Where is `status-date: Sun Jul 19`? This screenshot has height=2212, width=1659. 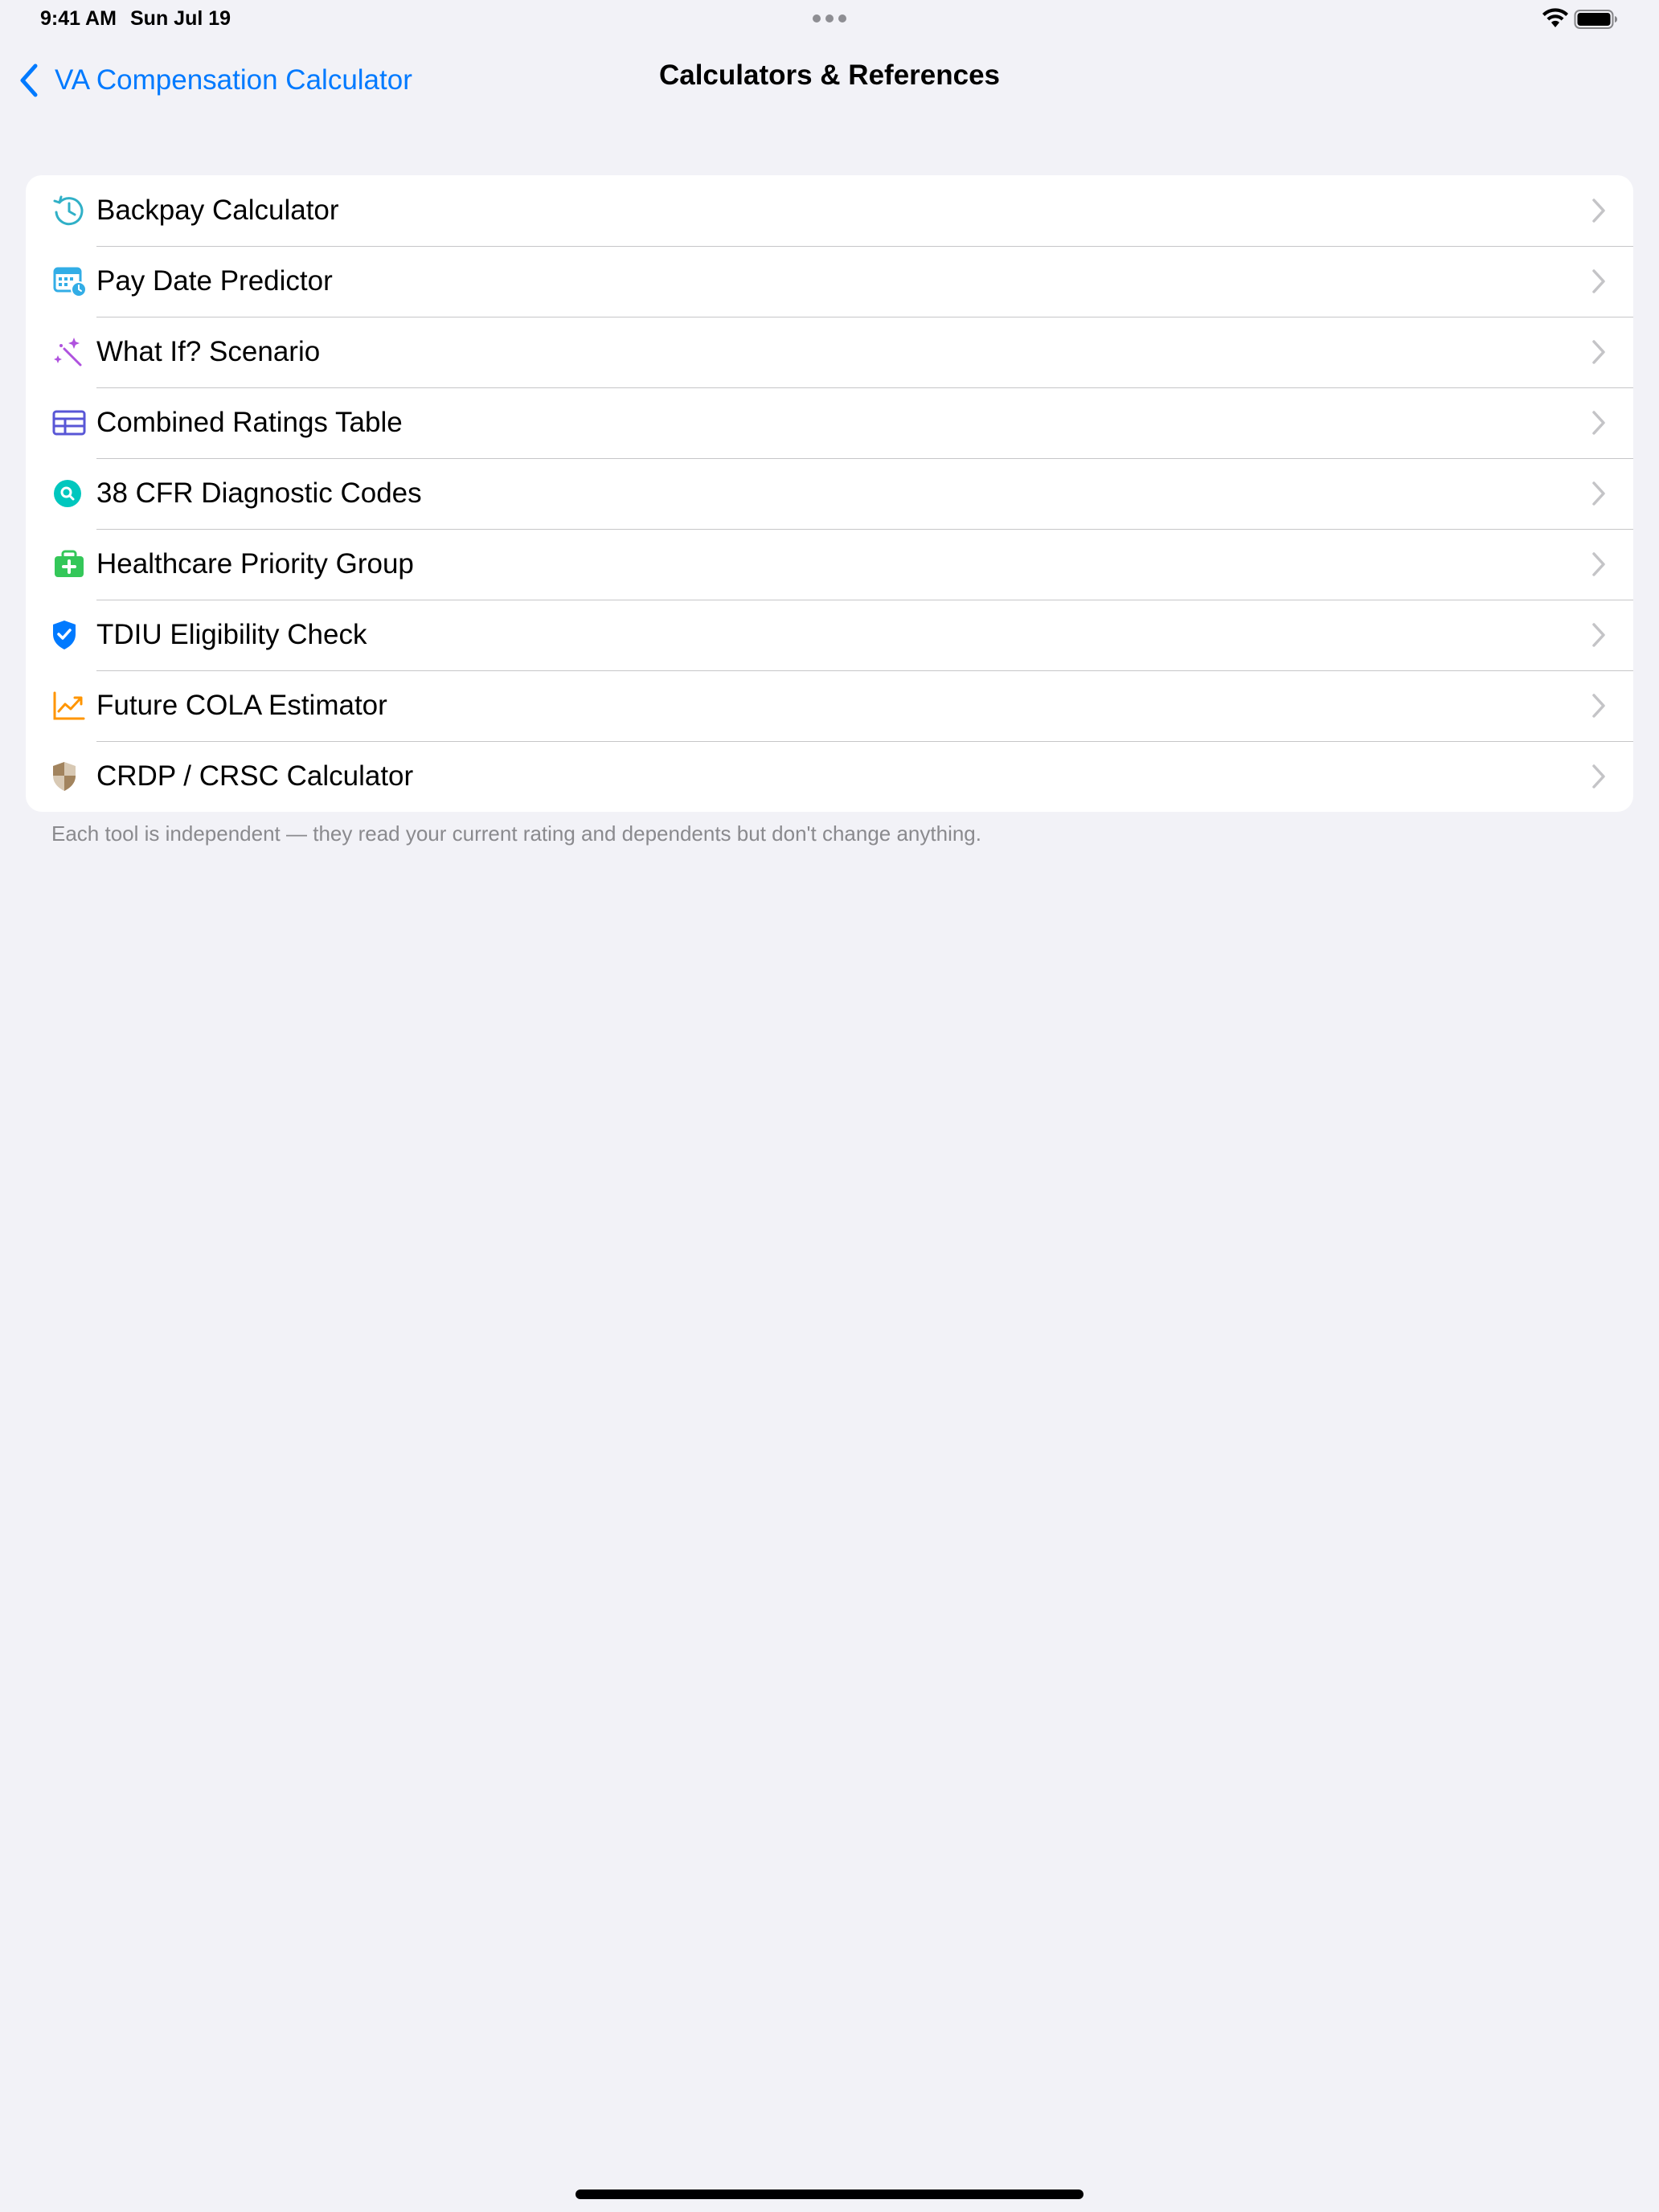
status-date: Sun Jul 19 is located at coordinates (180, 18).